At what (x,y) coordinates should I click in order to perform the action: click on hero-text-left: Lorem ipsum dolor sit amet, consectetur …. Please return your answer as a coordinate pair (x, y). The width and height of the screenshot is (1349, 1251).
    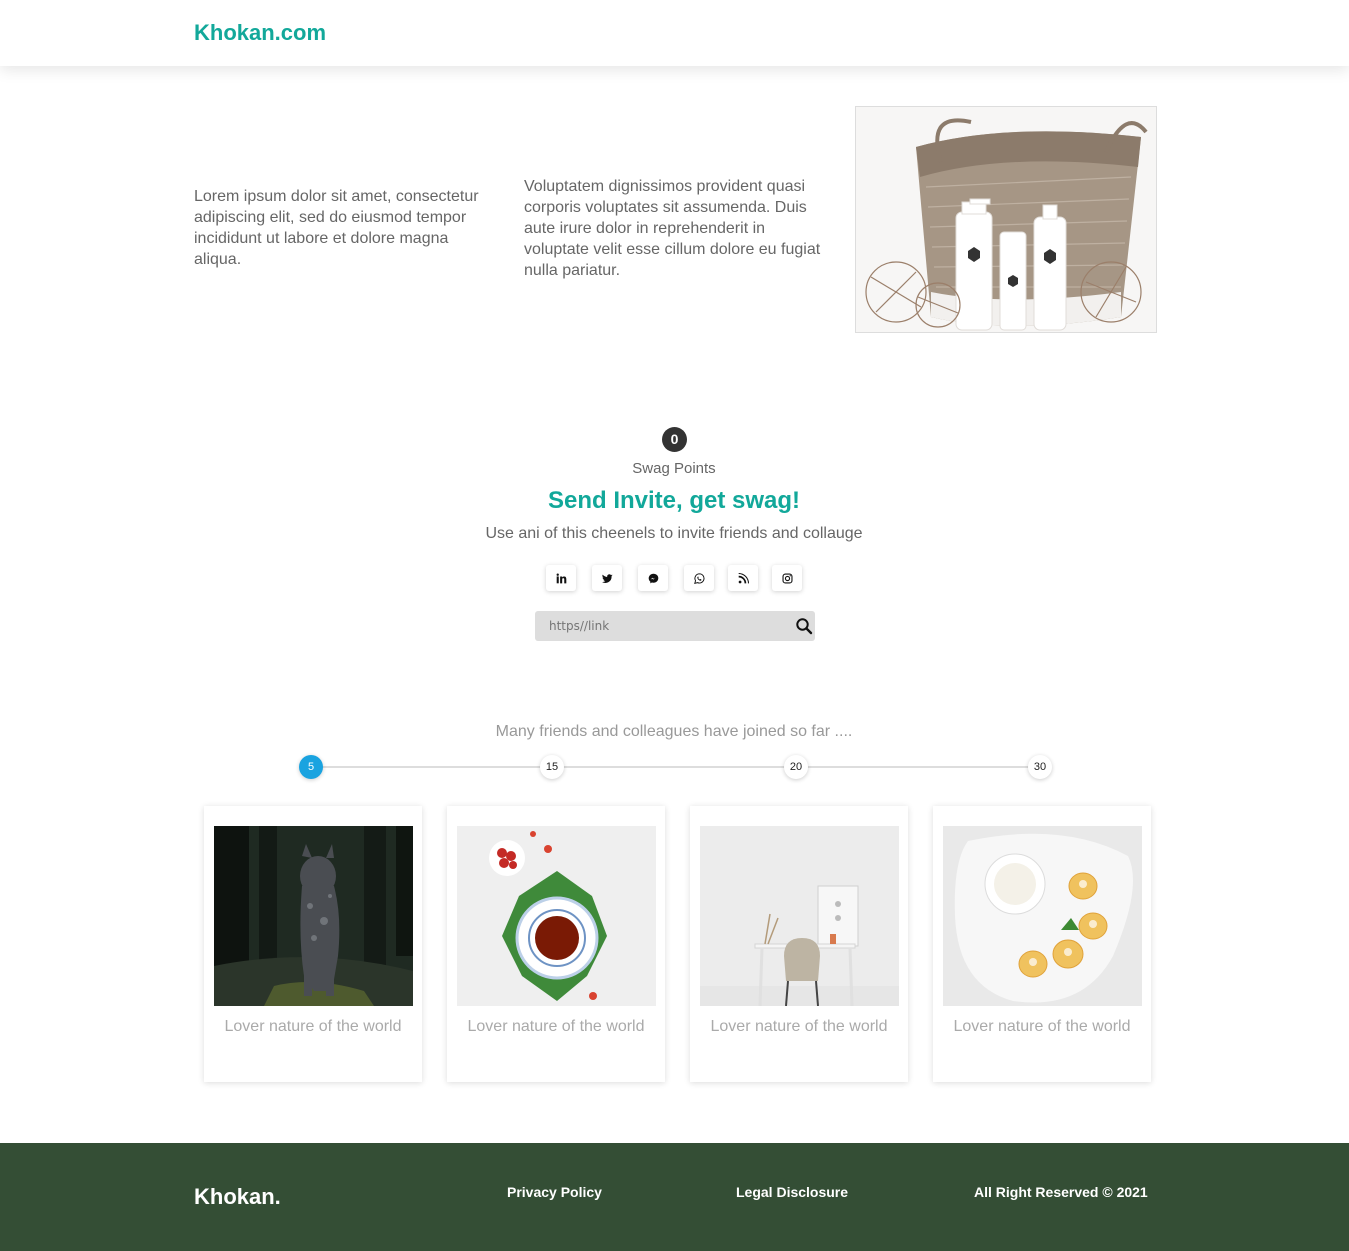
    Looking at the image, I should click on (336, 228).